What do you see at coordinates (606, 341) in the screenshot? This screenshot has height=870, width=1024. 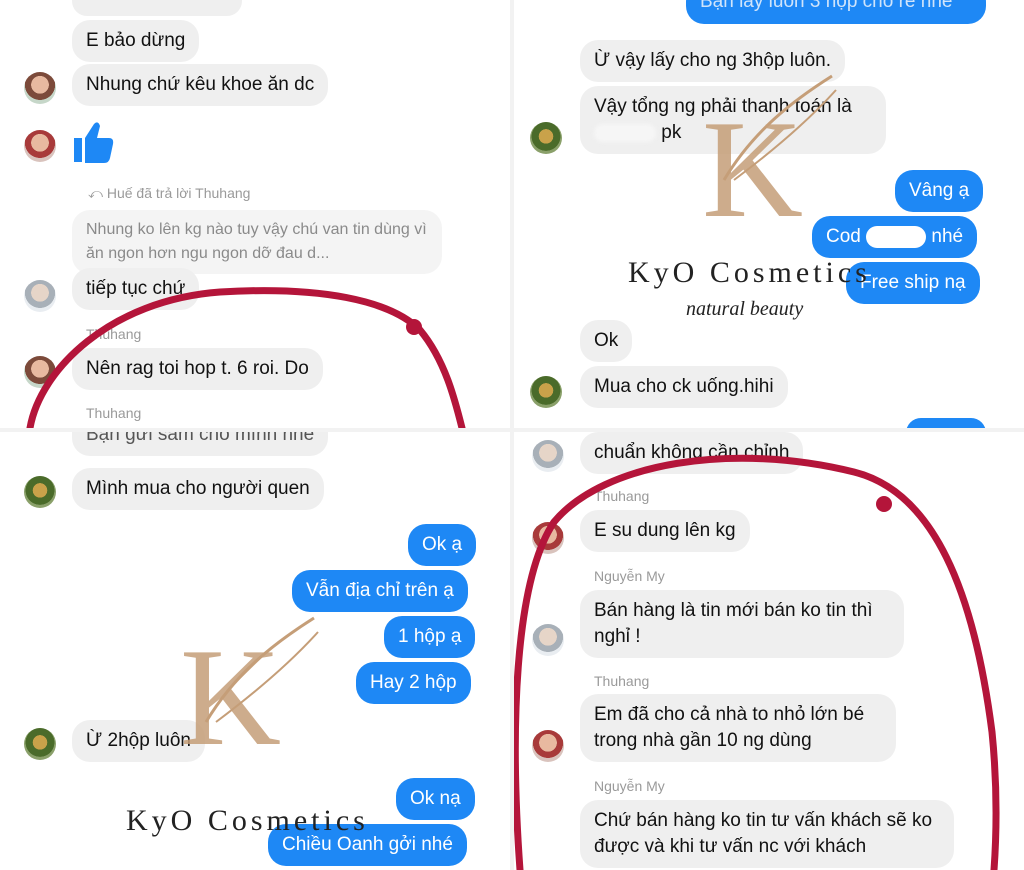 I see `message-bubble: Ok` at bounding box center [606, 341].